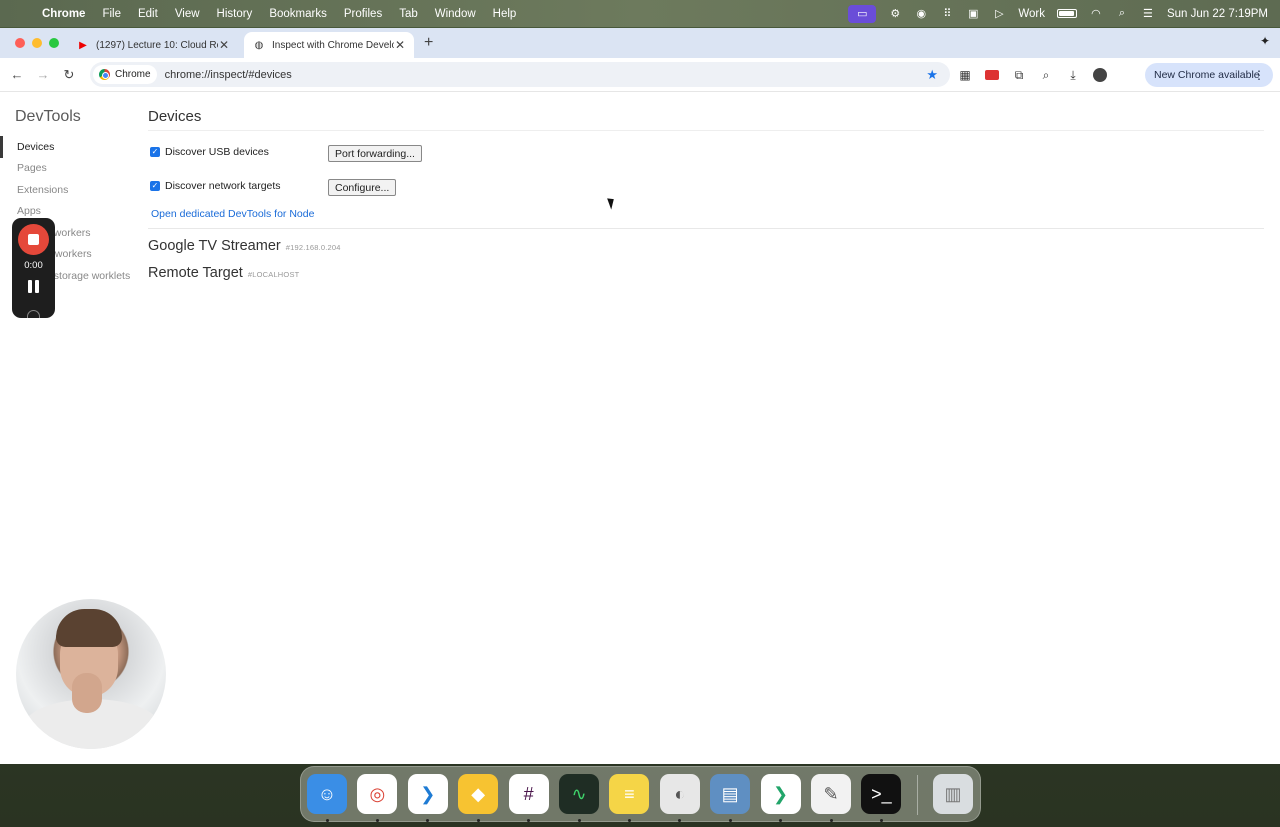 This screenshot has height=827, width=1280. Describe the element at coordinates (427, 794) in the screenshot. I see `dock-vscode-icon: ❯` at that location.